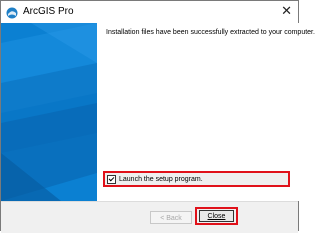 Image resolution: width=320 pixels, height=240 pixels. I want to click on window-title: ArcGIS Pro, so click(48, 11).